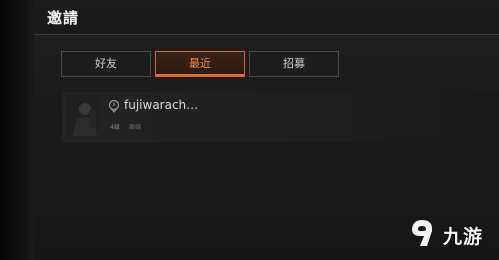 Image resolution: width=499 pixels, height=260 pixels. What do you see at coordinates (266, 17) in the screenshot?
I see `panel-header: 邀請` at bounding box center [266, 17].